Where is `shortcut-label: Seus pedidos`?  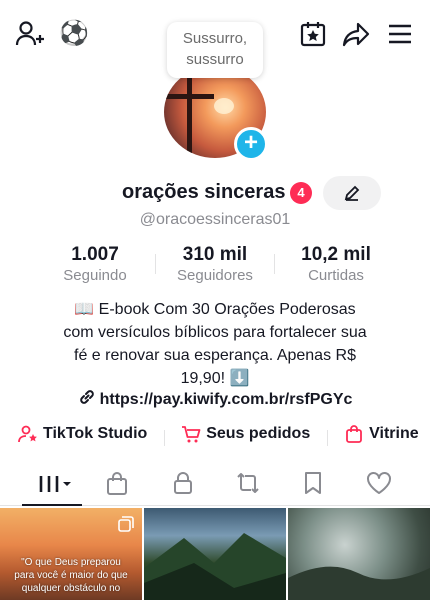 shortcut-label: Seus pedidos is located at coordinates (258, 433).